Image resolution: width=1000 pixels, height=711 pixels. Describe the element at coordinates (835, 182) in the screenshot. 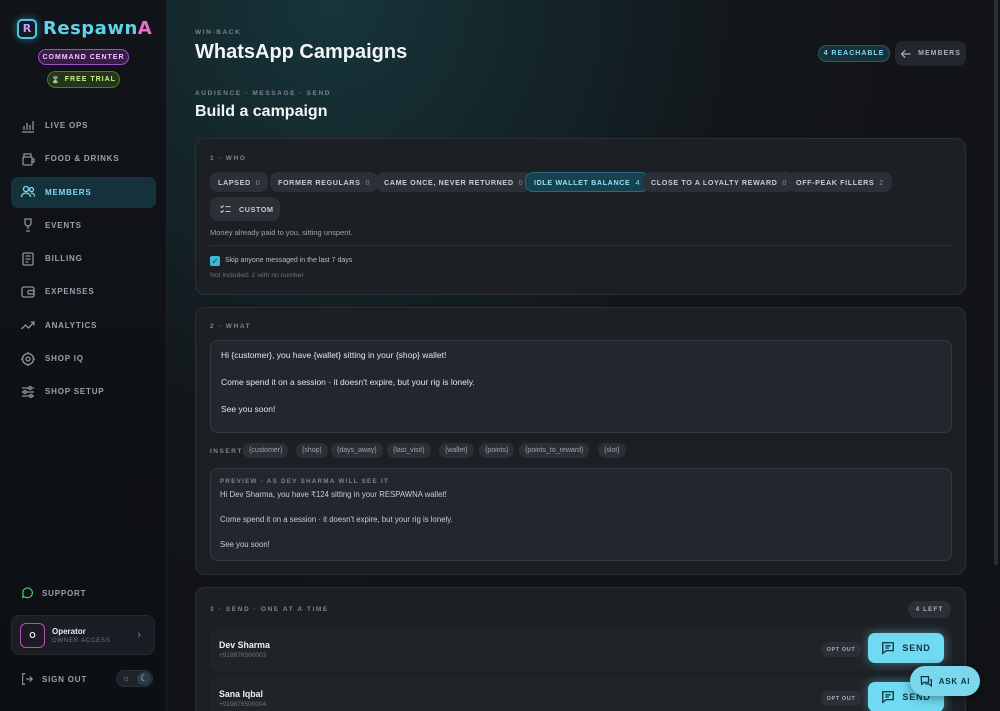

I see `segment-label: OFF-PEAK FILLERS` at that location.